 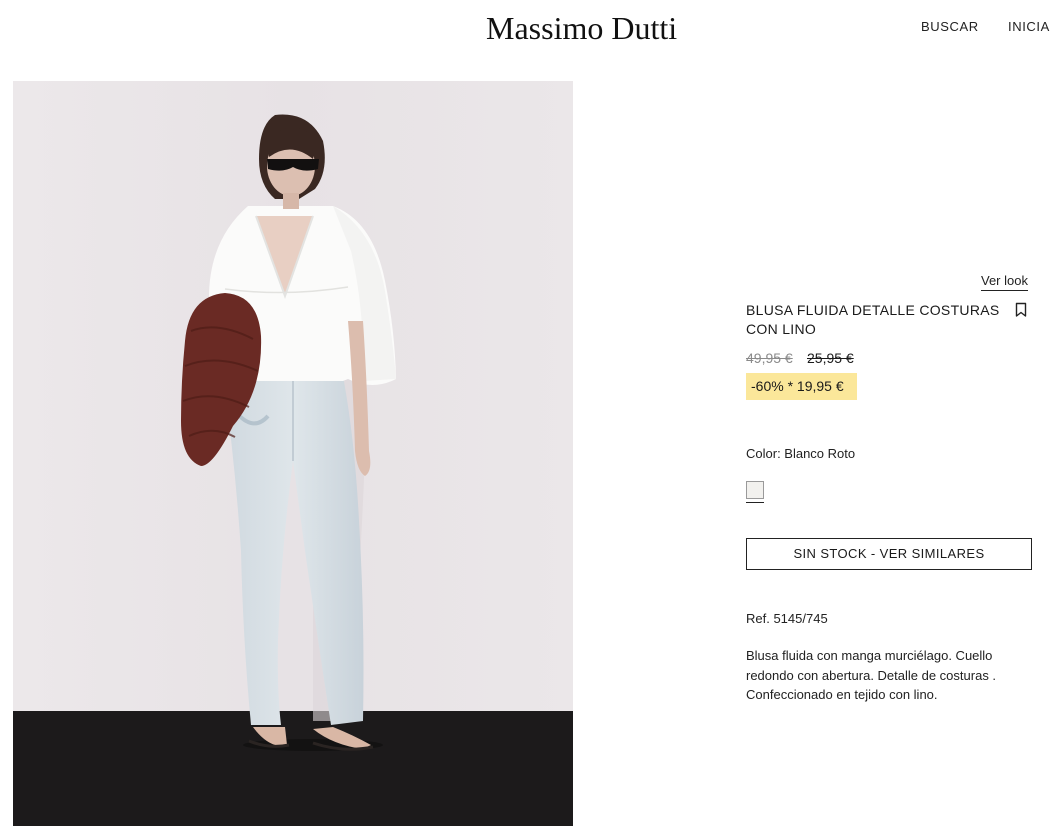 I want to click on nav-search-link: BUSCAR, so click(x=950, y=26).